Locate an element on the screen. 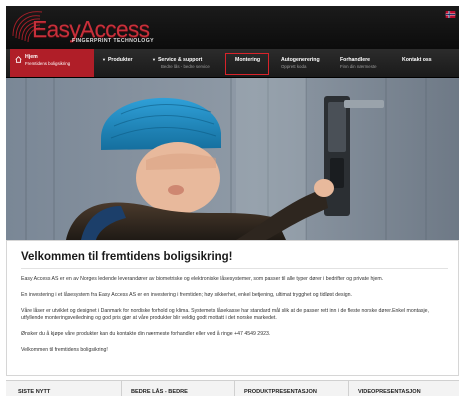 The width and height of the screenshot is (459, 396). nav-item-home: Hjem Fremtidens boligsikring is located at coordinates (52, 63).